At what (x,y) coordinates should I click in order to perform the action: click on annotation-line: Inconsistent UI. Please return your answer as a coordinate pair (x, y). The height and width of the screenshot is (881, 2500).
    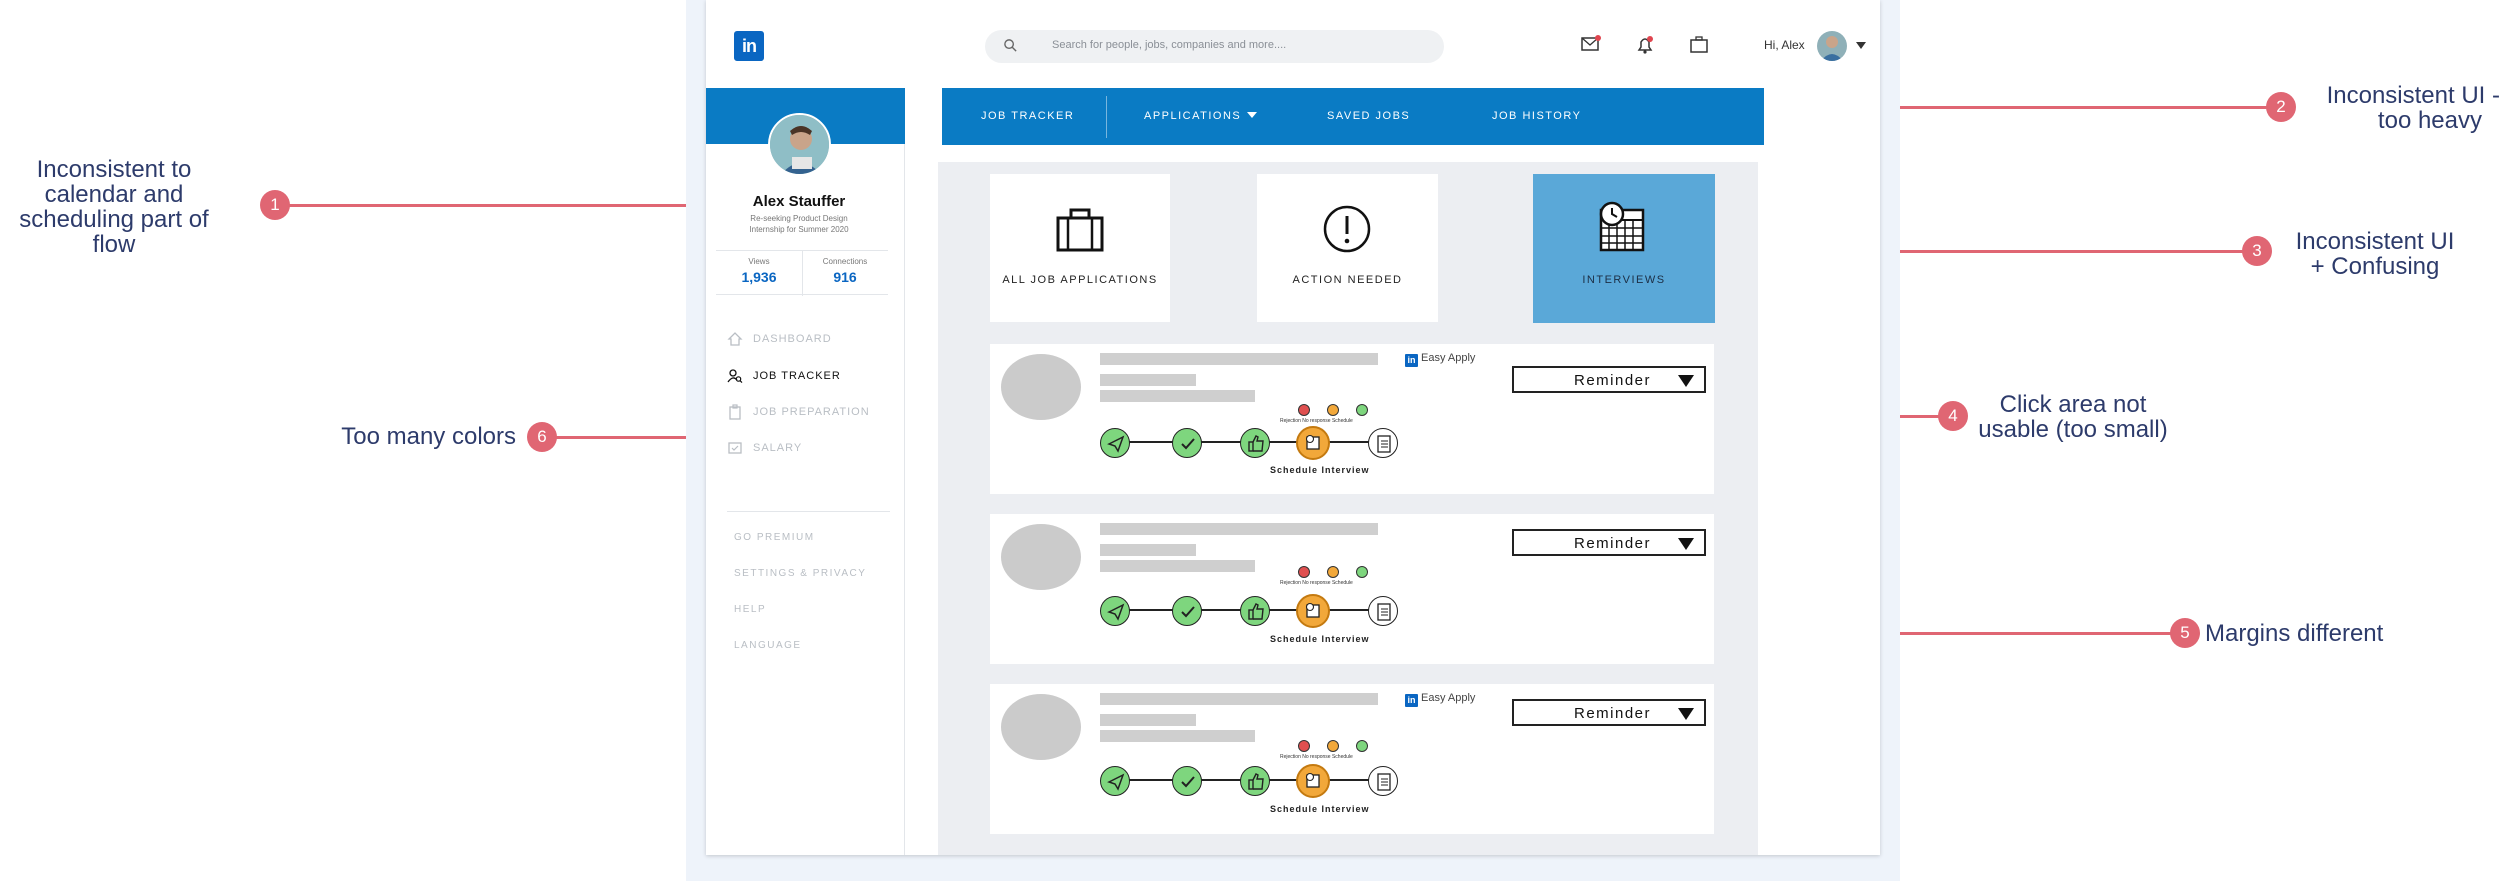
    Looking at the image, I should click on (2375, 241).